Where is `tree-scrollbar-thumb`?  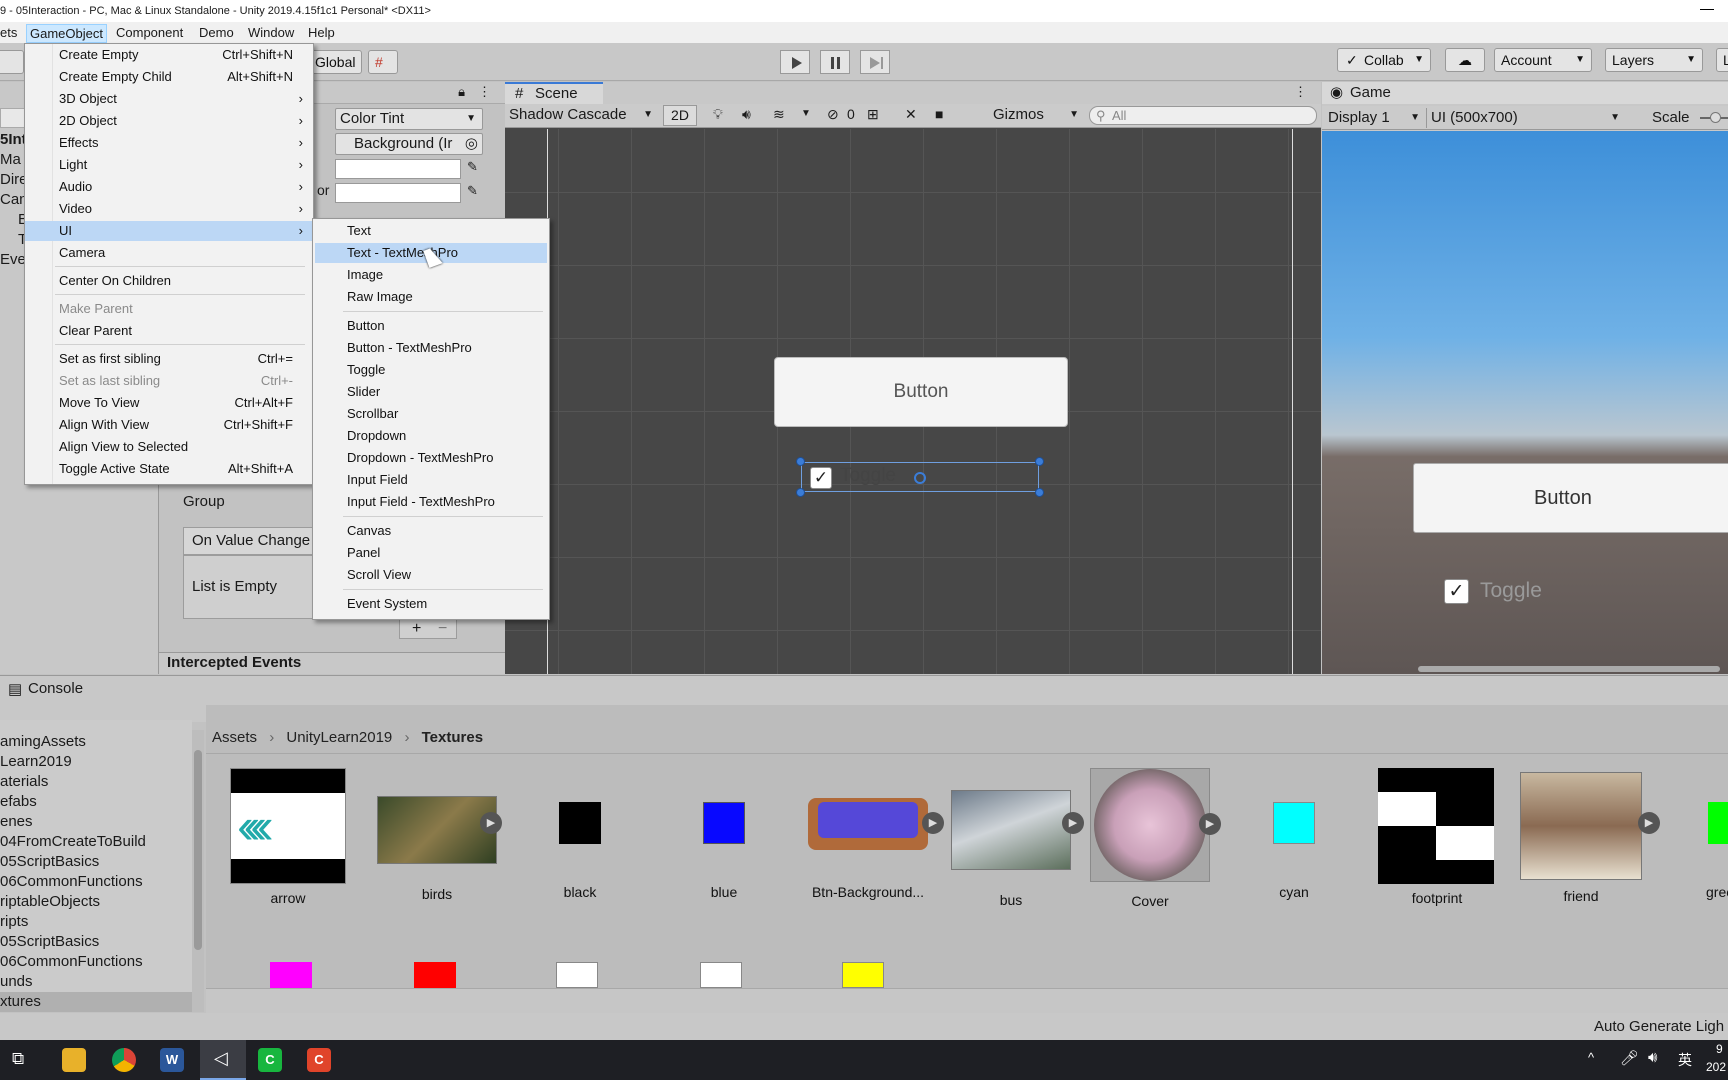
tree-scrollbar-thumb is located at coordinates (198, 850).